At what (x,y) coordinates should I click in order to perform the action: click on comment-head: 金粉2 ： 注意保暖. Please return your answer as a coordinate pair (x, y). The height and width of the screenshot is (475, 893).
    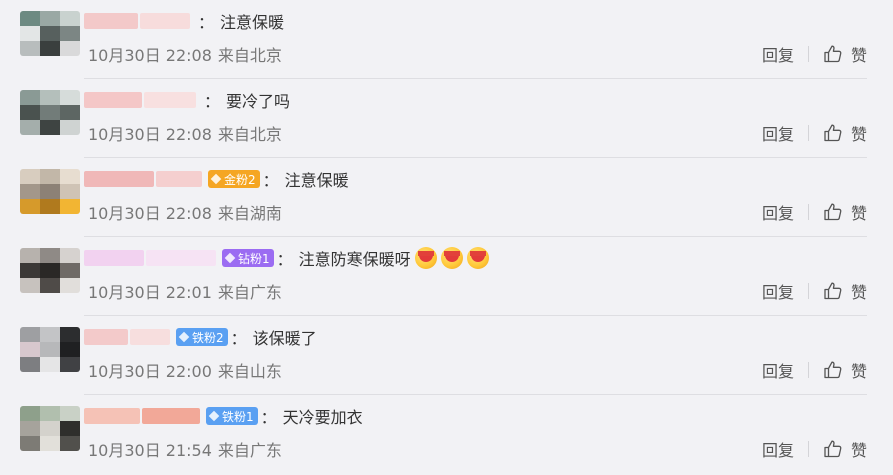
    Looking at the image, I should click on (216, 179).